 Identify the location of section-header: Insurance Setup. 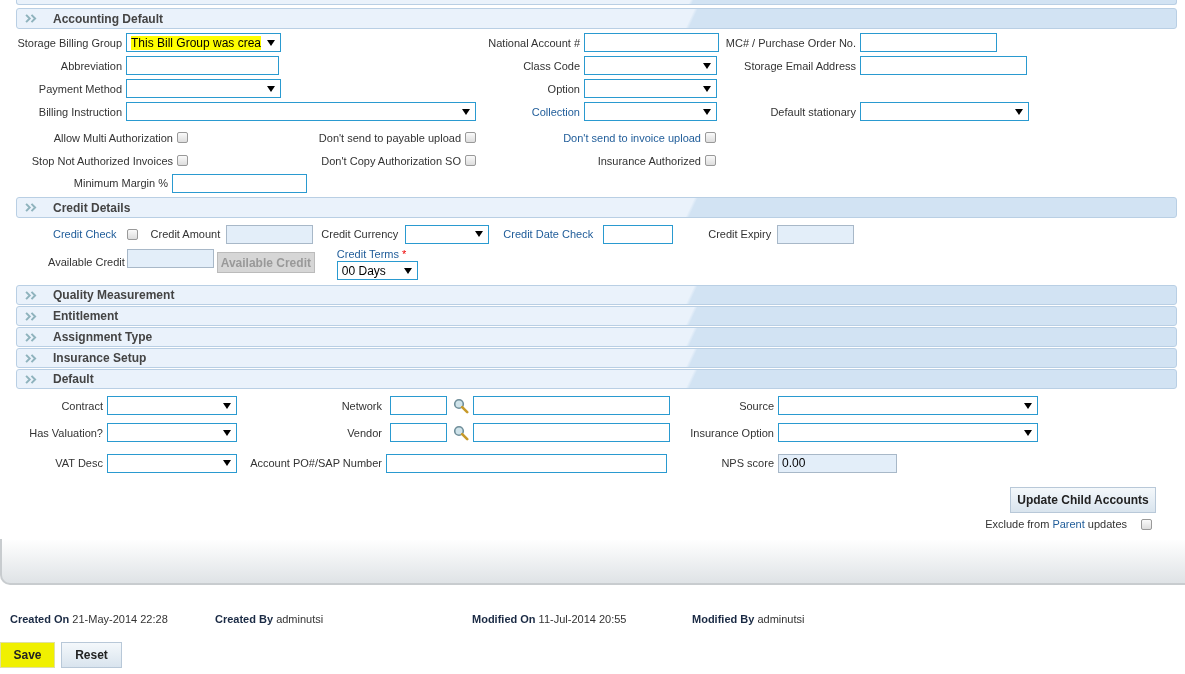
(596, 358).